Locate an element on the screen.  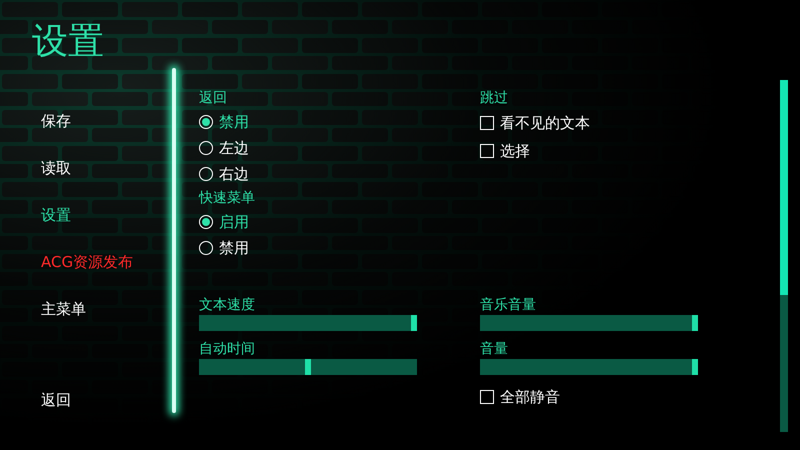
slider-label: 自动时间 is located at coordinates (227, 349).